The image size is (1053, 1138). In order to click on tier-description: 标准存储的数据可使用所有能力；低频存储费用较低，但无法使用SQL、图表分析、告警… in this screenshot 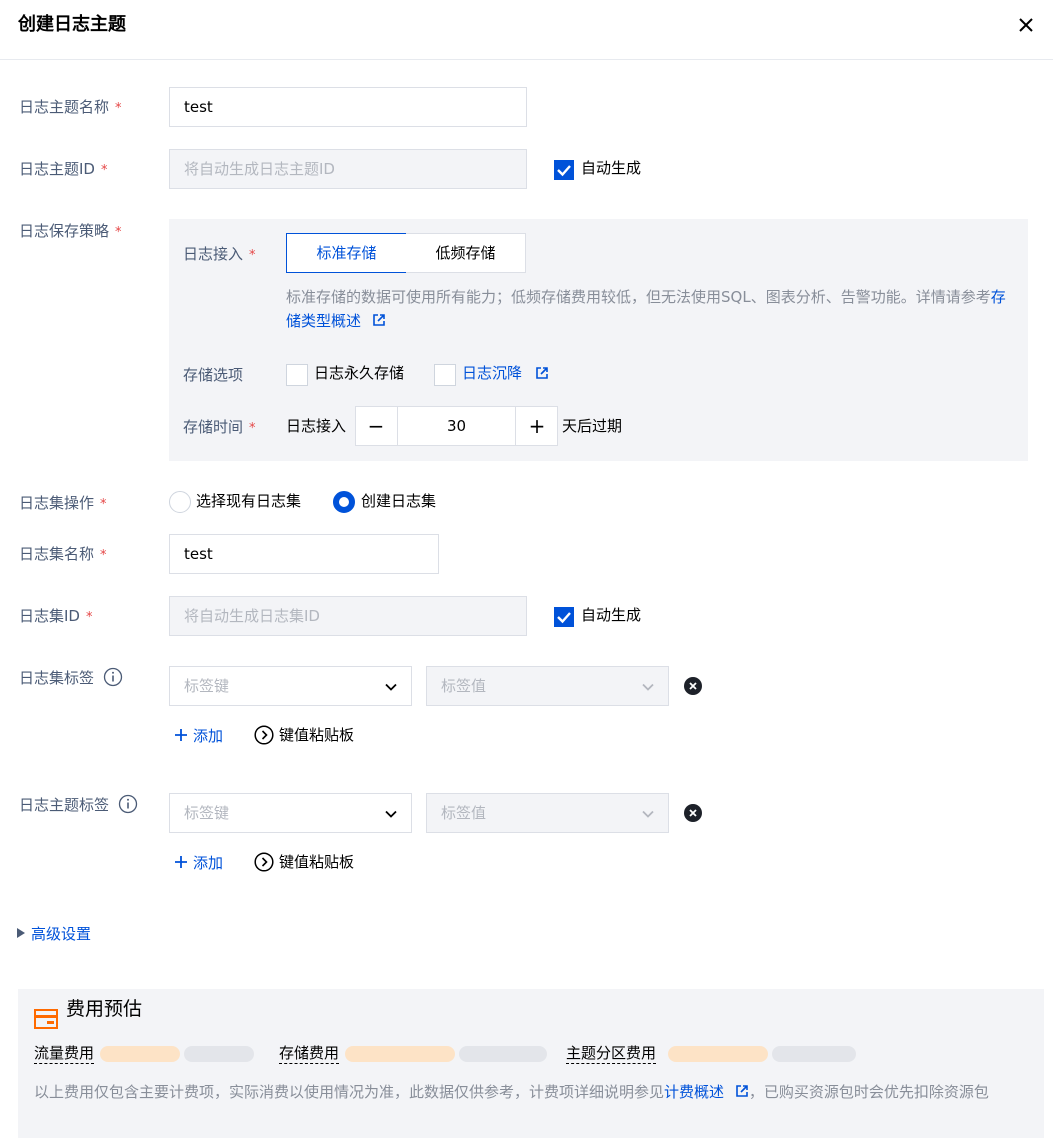, I will do `click(646, 309)`.